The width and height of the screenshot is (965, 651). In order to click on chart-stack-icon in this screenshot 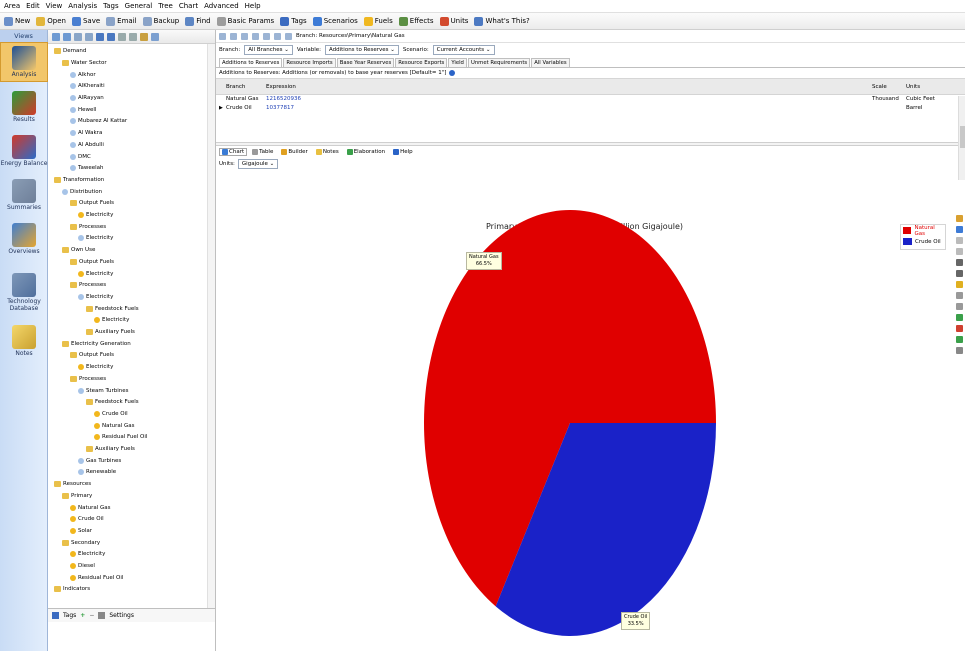, I will do `click(959, 251)`.